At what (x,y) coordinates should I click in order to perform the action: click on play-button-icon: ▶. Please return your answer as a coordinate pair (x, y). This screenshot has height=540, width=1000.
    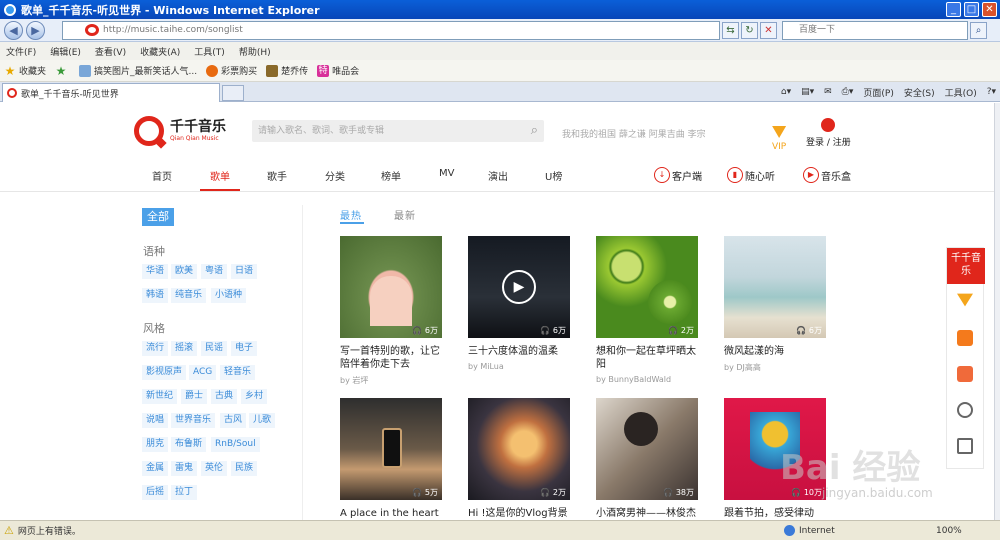
    Looking at the image, I should click on (519, 287).